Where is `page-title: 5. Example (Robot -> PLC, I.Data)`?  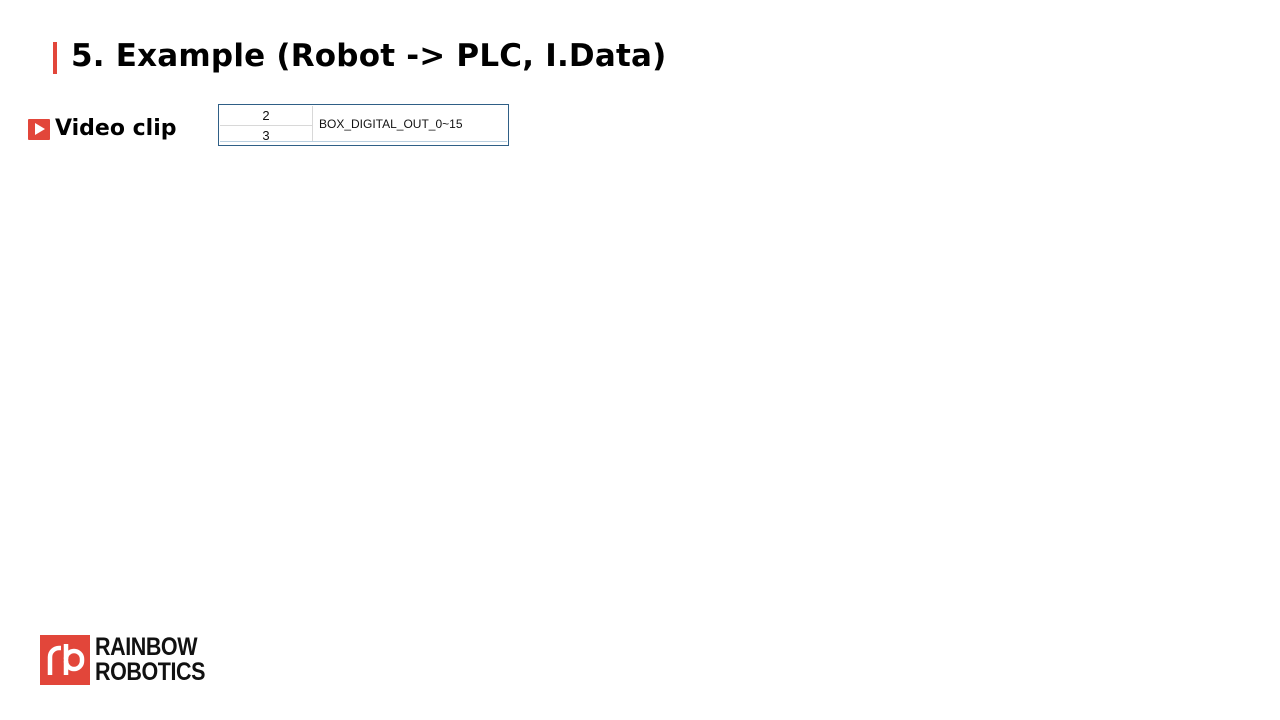
page-title: 5. Example (Robot -> PLC, I.Data) is located at coordinates (369, 56).